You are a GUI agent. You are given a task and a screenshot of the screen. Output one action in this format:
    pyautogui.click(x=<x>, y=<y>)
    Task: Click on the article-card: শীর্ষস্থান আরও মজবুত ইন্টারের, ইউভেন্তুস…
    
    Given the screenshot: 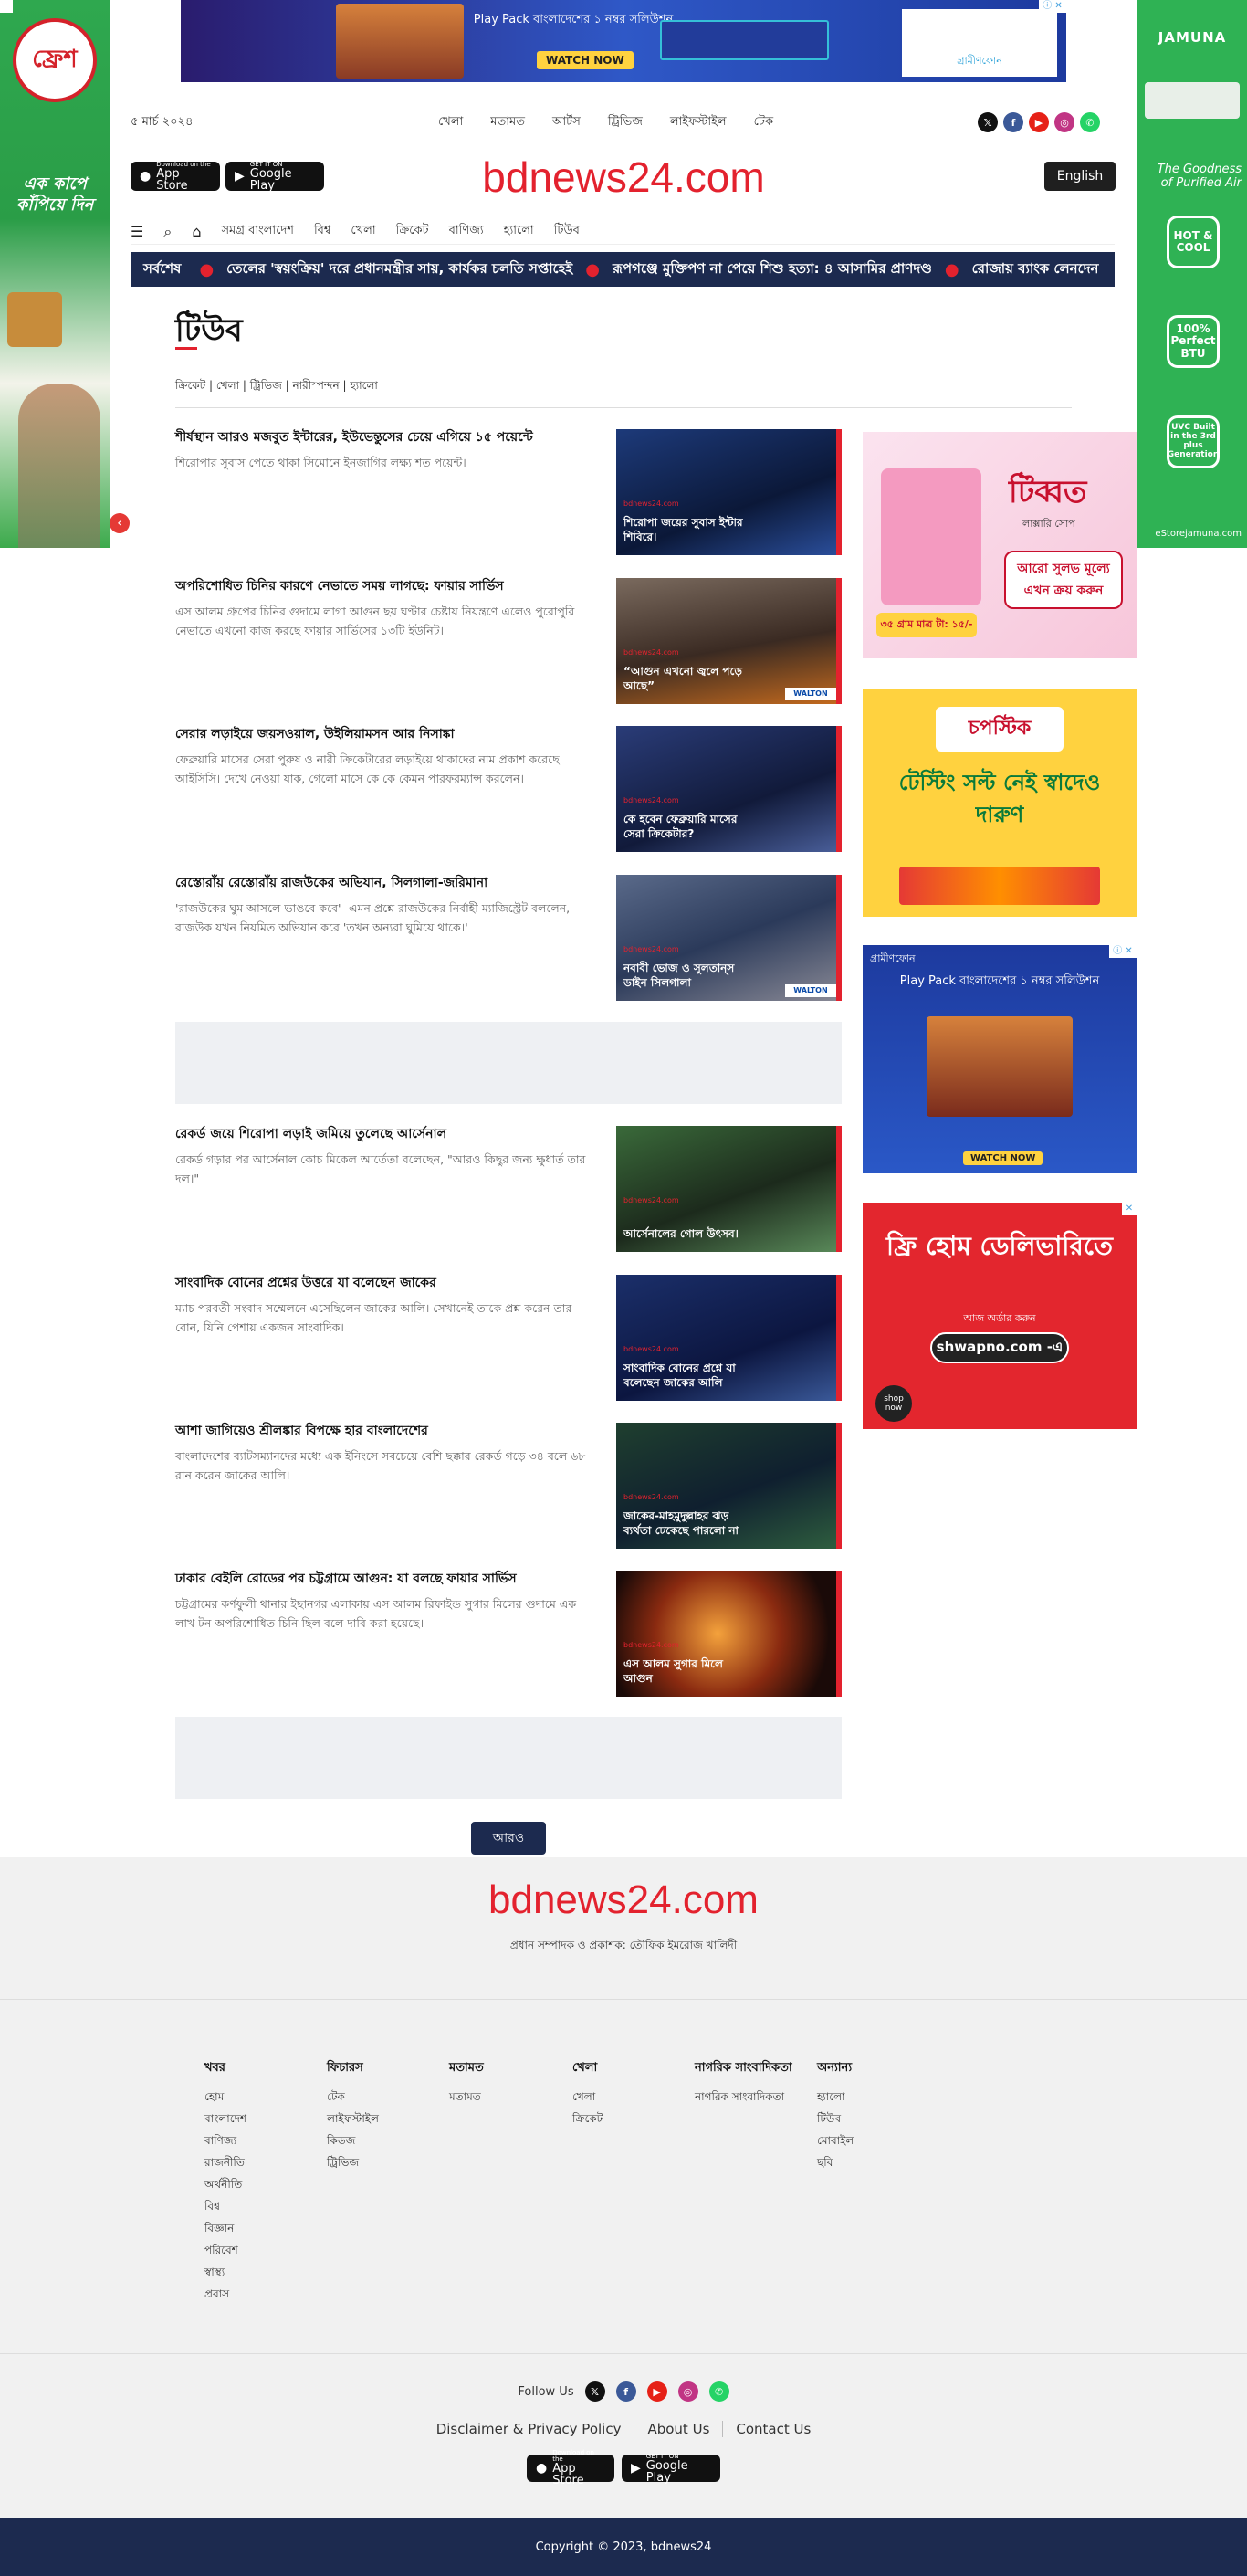 What is the action you would take?
    pyautogui.click(x=508, y=493)
    